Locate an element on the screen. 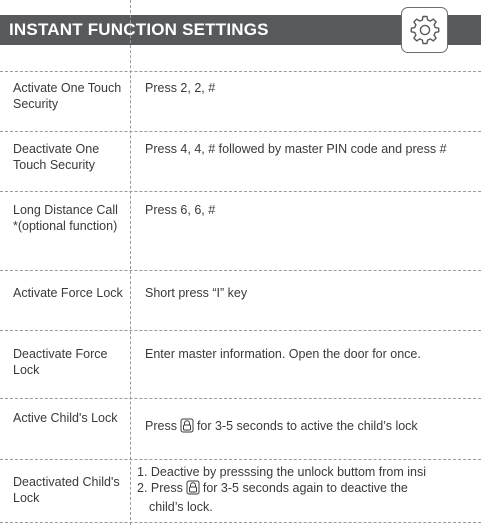 Image resolution: width=481 pixels, height=525 pixels. section-title: INSTANT FUNCTION SETTINGS is located at coordinates (139, 29).